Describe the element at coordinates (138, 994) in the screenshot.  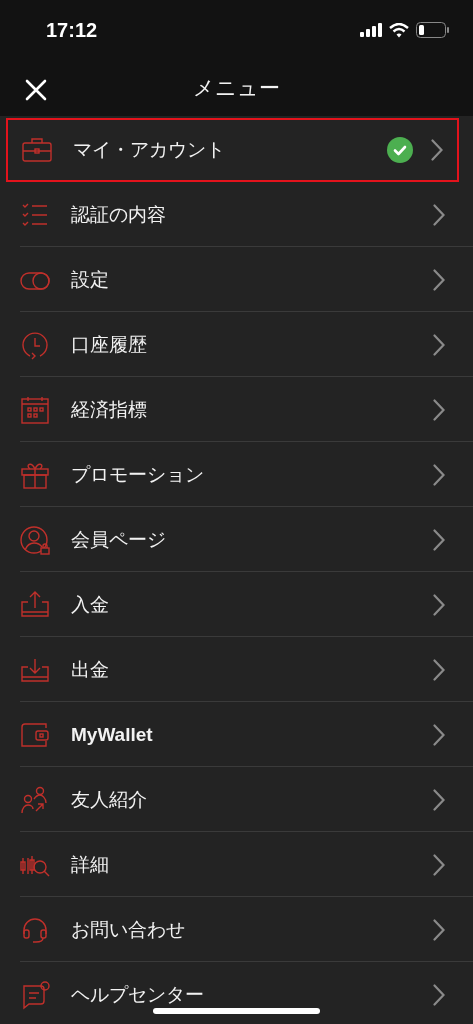
I see `menu-label: ヘルプセンター` at that location.